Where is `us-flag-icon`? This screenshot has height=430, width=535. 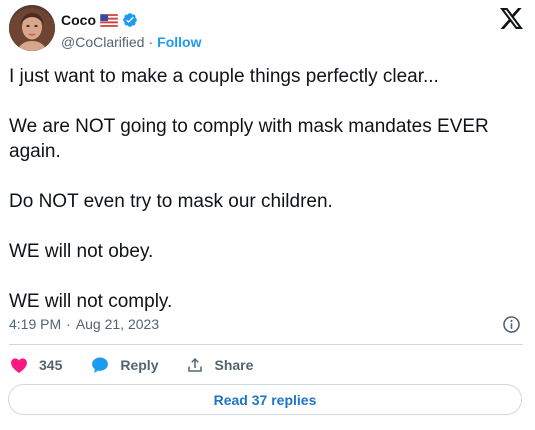
us-flag-icon is located at coordinates (109, 20).